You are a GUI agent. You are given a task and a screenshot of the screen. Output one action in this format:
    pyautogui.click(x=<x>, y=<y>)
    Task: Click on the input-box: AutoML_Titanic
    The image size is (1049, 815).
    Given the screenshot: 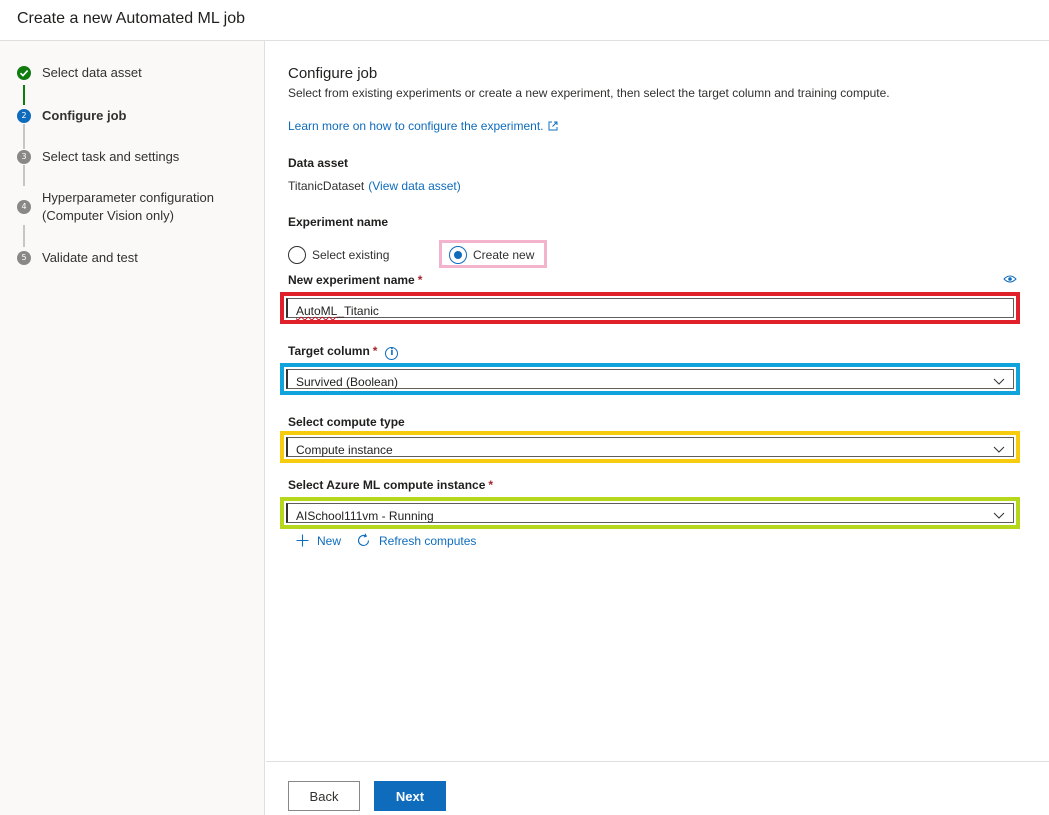 What is the action you would take?
    pyautogui.click(x=650, y=308)
    